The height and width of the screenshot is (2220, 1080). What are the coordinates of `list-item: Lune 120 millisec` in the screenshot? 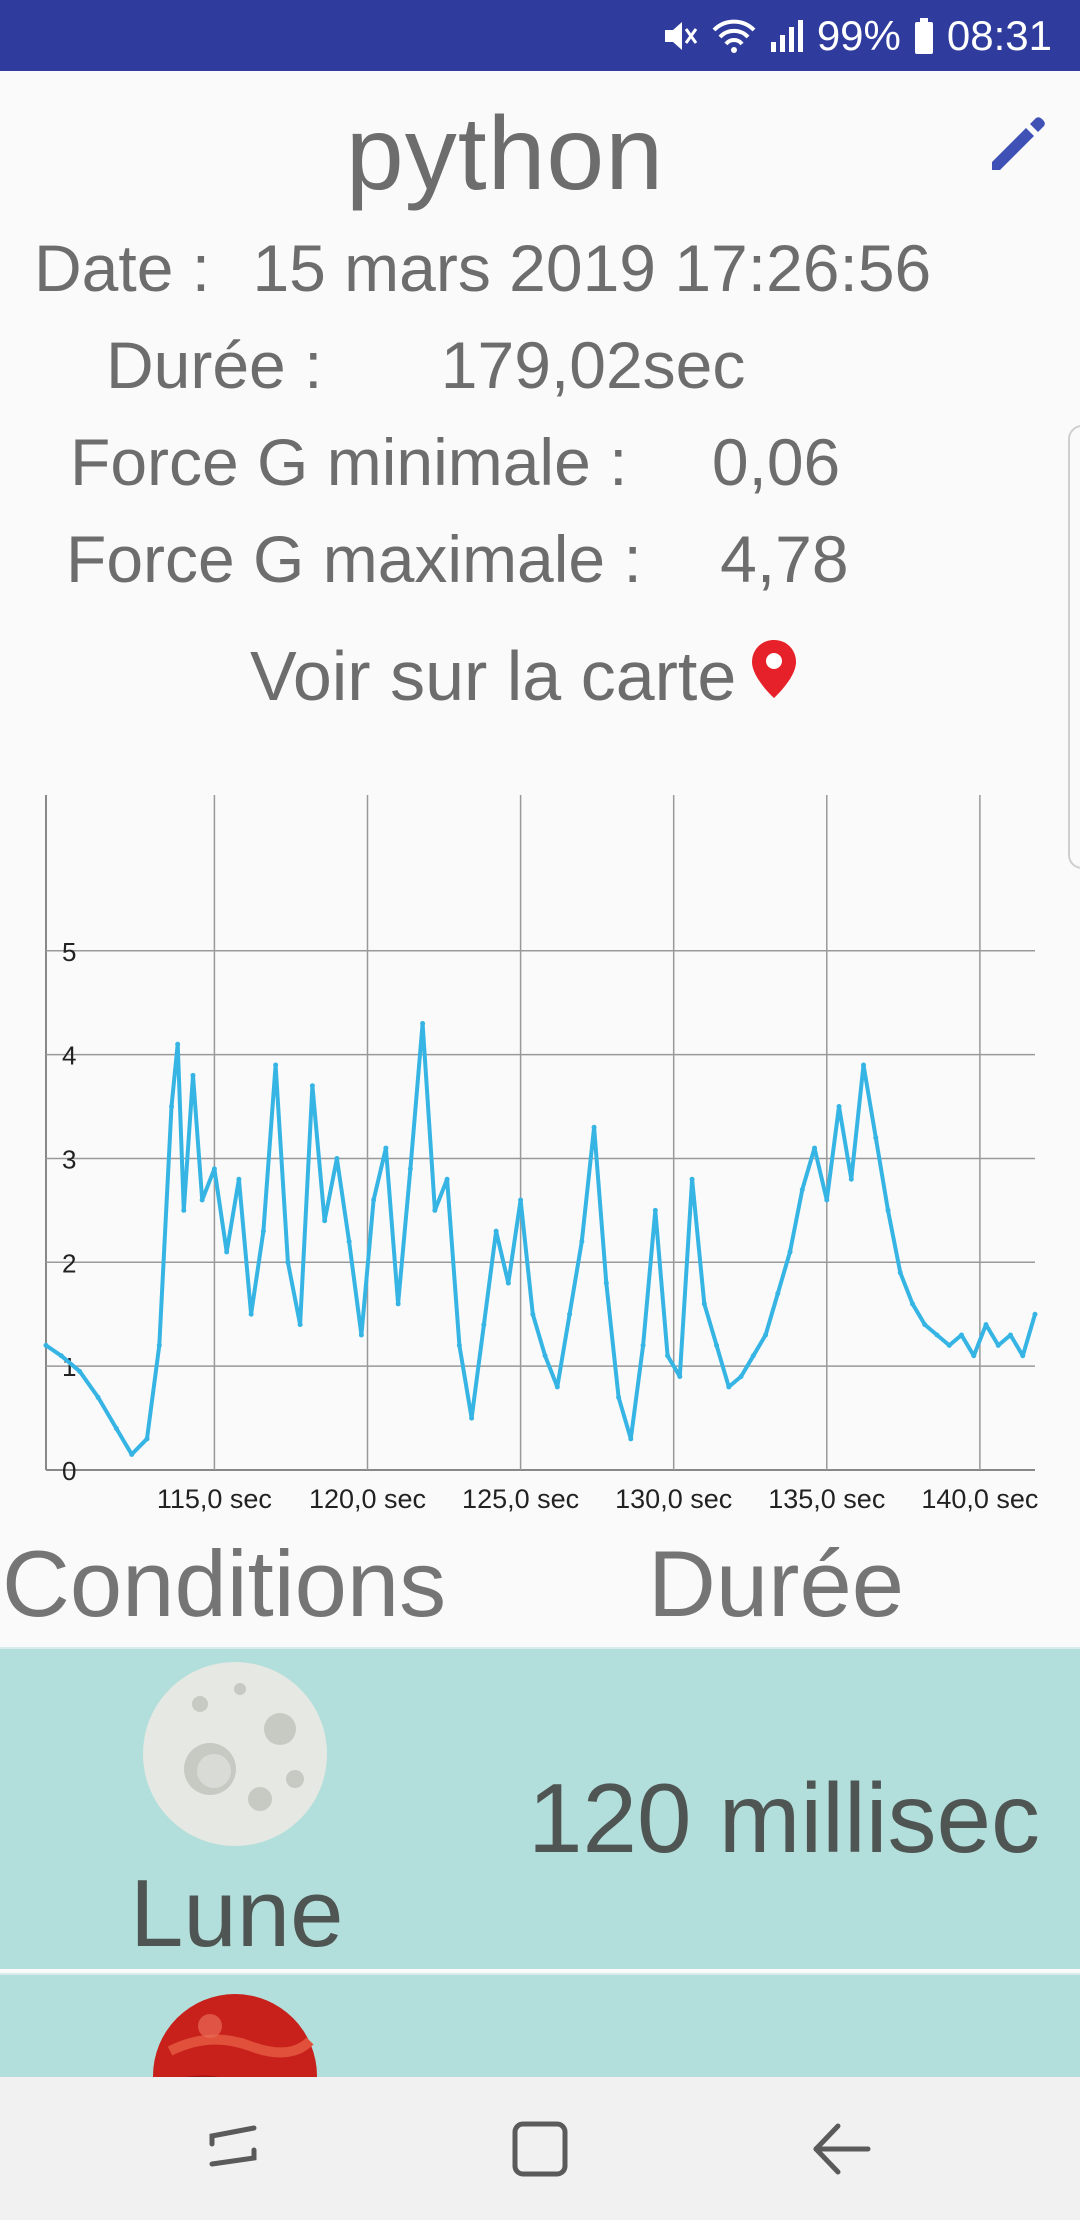 It's located at (540, 1808).